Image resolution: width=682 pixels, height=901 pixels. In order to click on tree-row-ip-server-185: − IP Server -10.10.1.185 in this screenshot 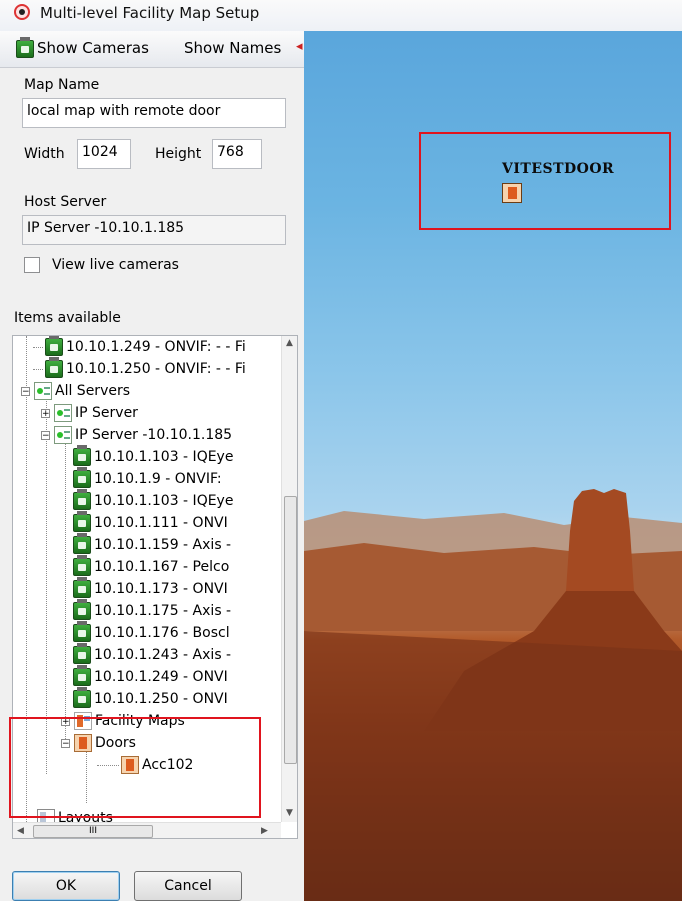, I will do `click(136, 435)`.